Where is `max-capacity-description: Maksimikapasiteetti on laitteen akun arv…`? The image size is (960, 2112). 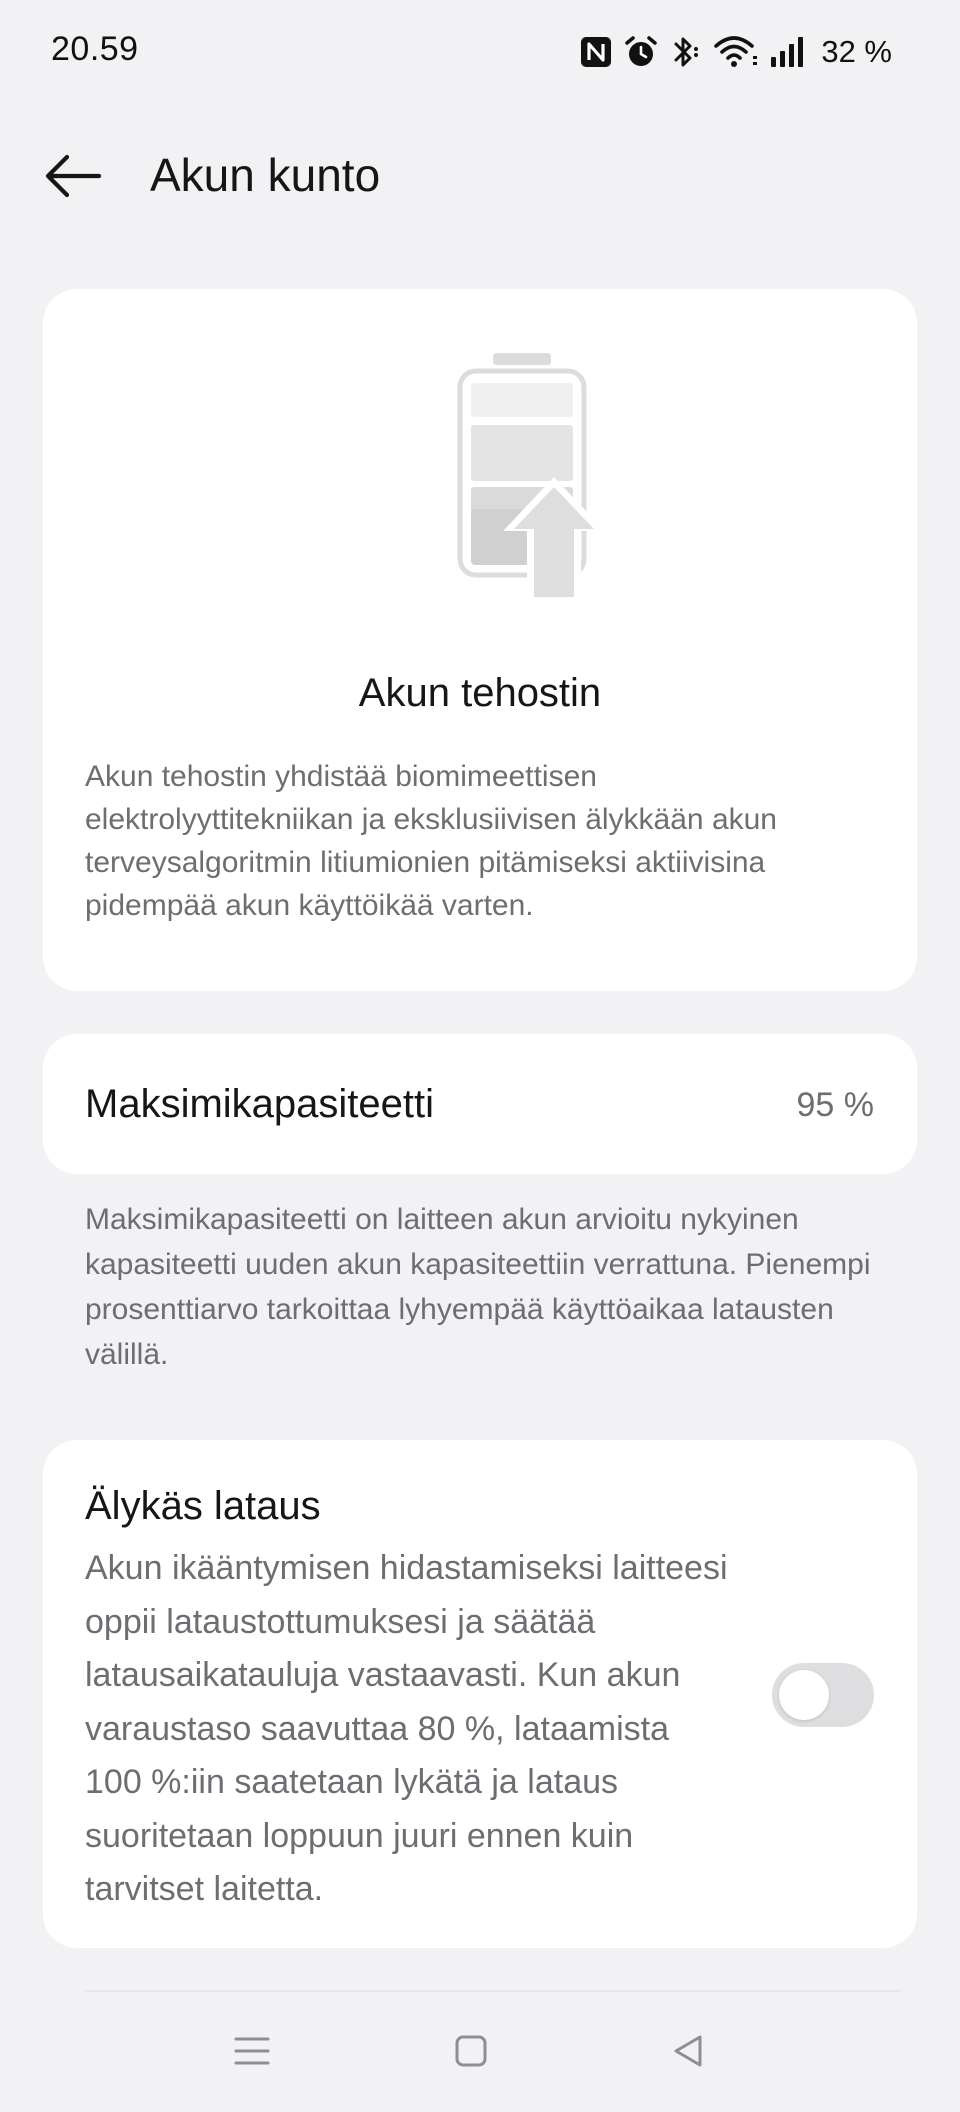
max-capacity-description: Maksimikapasiteetti on laitteen akun arv… is located at coordinates (478, 1287).